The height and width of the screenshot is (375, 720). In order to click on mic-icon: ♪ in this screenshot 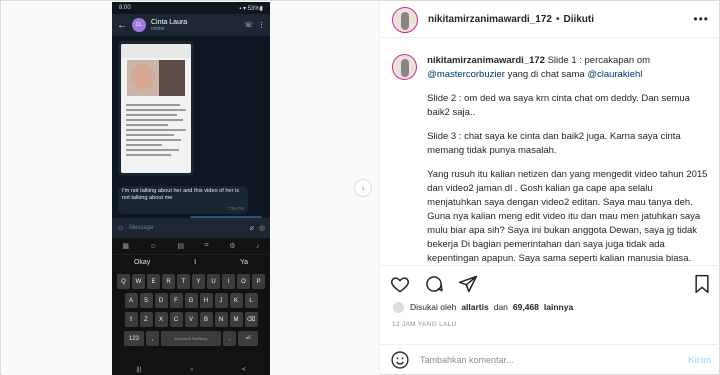, I will do `click(258, 246)`.